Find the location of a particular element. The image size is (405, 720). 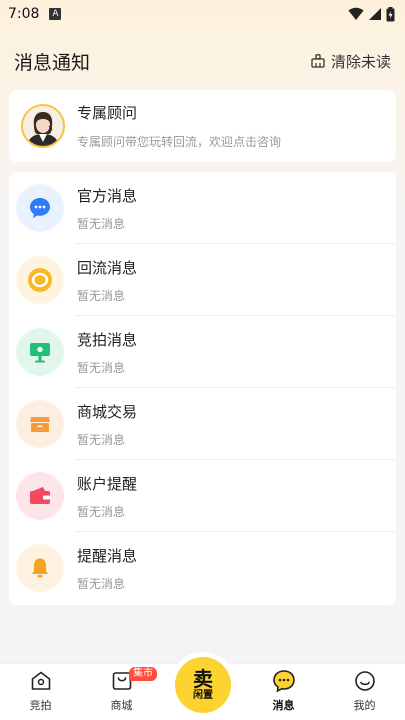

advisor-title: 专属顾问 is located at coordinates (107, 113).